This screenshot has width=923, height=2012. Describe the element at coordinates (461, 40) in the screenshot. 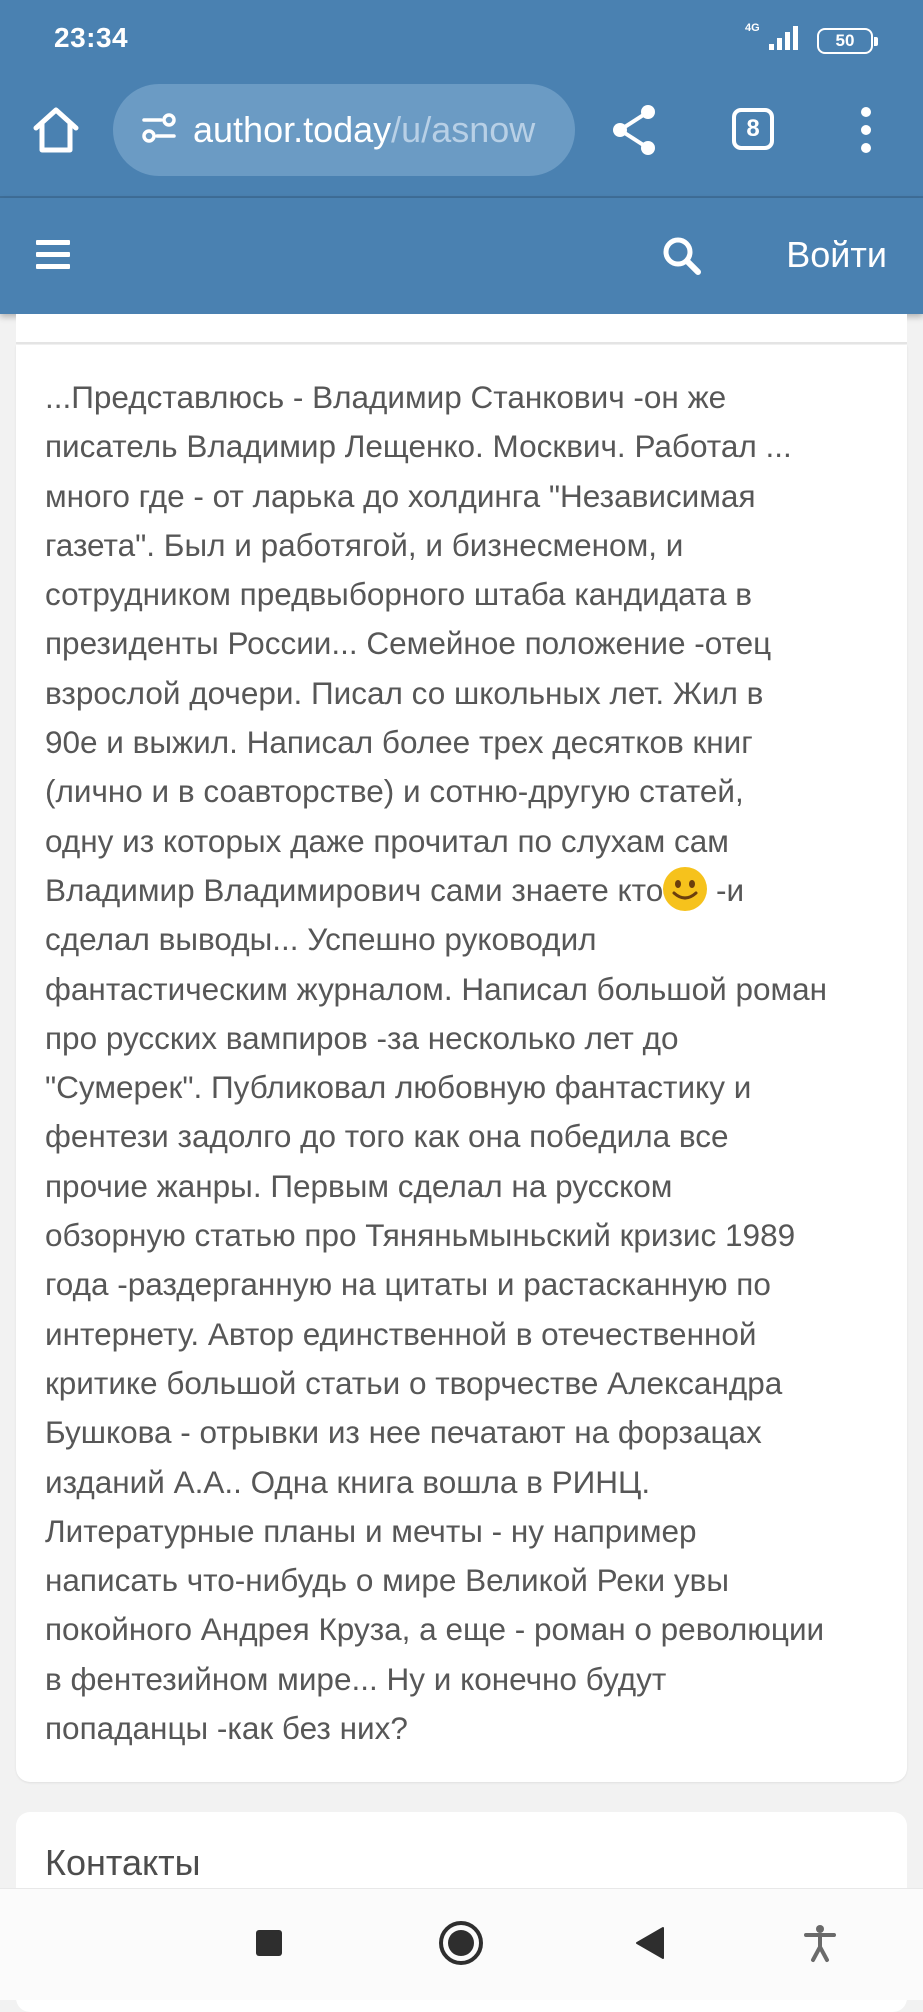

I see `status-bar: 23:34 4G 50` at that location.